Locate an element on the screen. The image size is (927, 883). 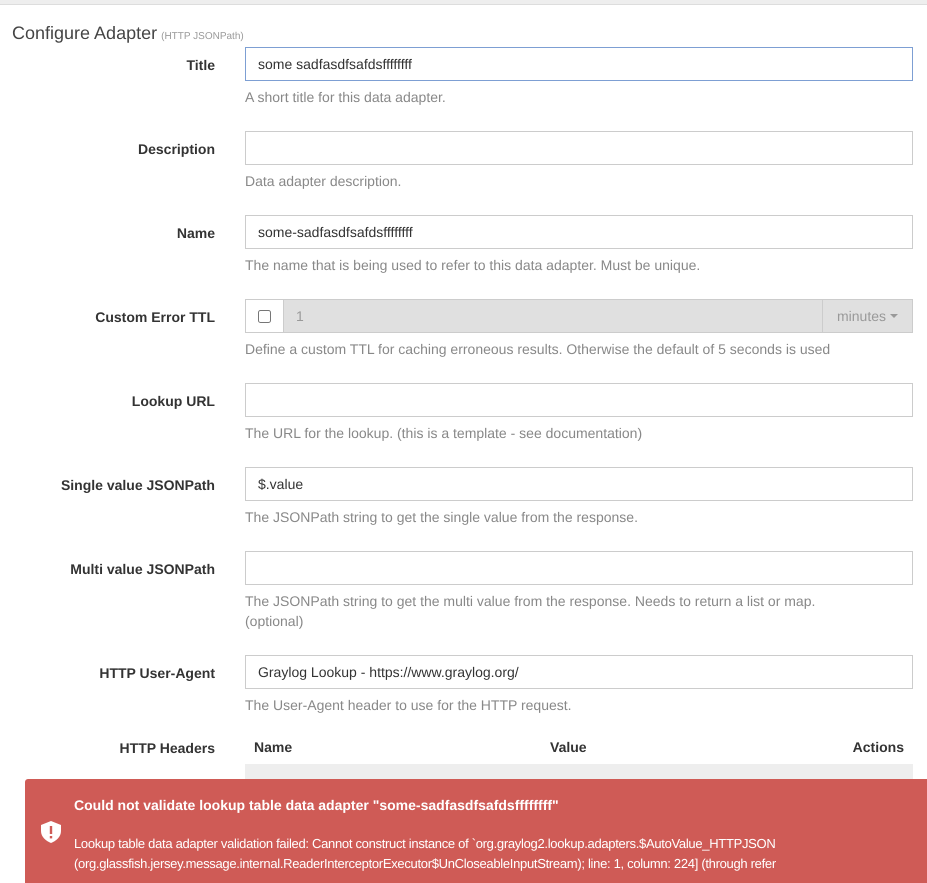
help-text: Data adapter description. is located at coordinates (323, 181).